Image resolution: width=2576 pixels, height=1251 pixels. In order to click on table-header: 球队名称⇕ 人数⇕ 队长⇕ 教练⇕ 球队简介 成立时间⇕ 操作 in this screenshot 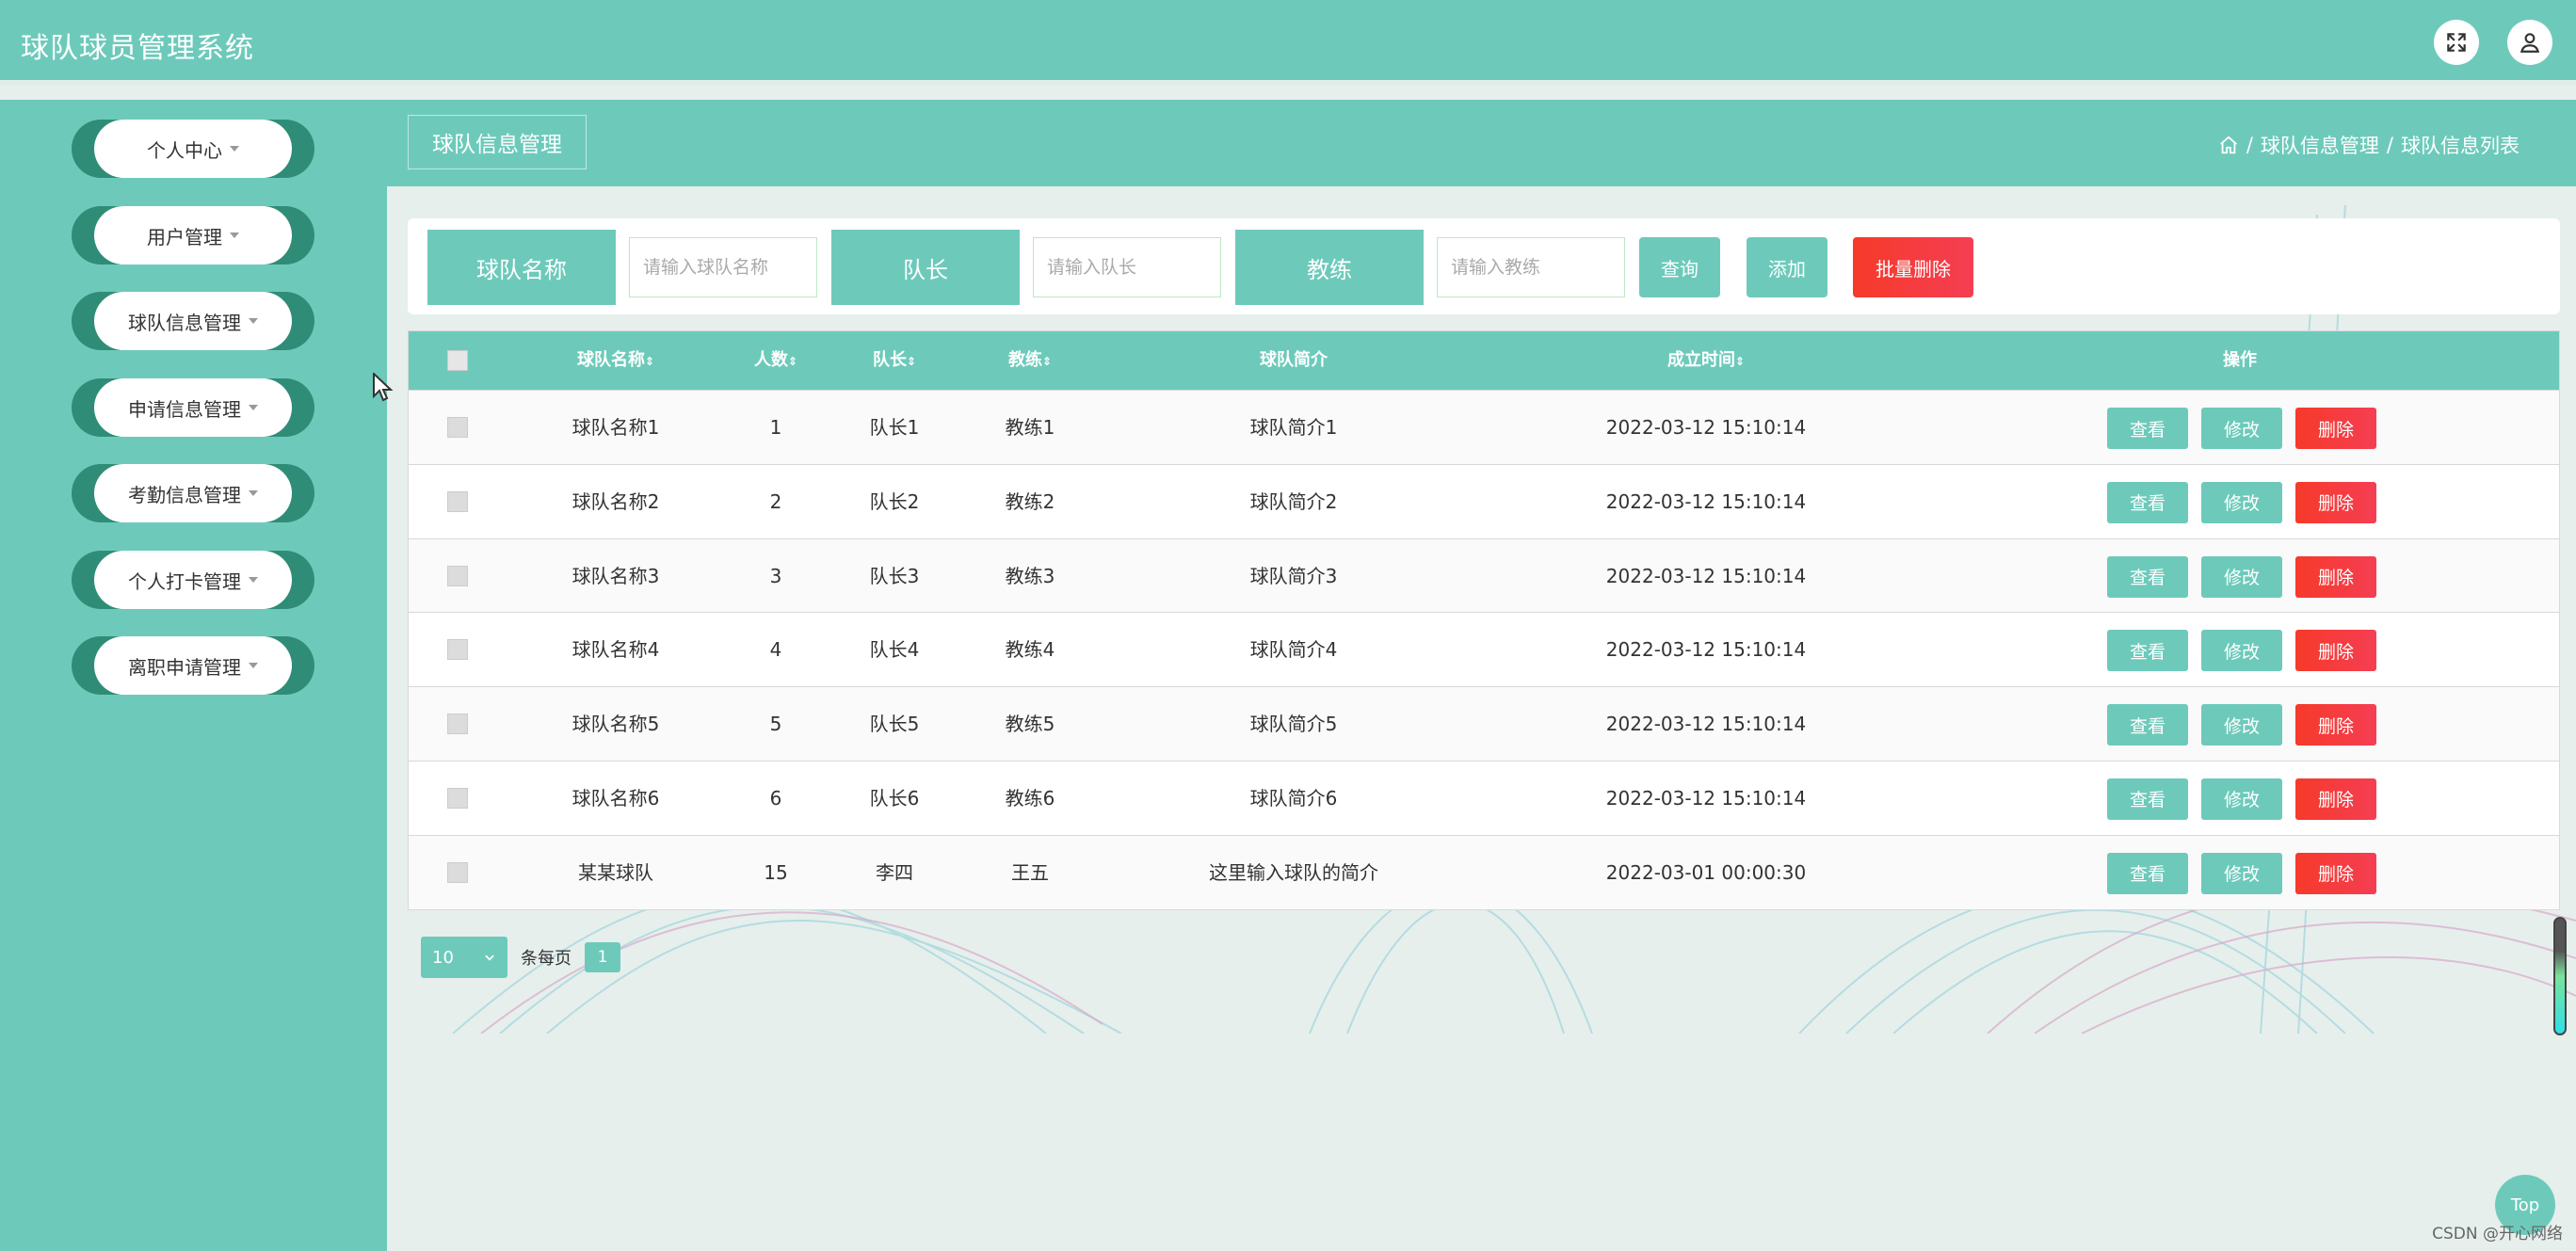, I will do `click(1484, 360)`.